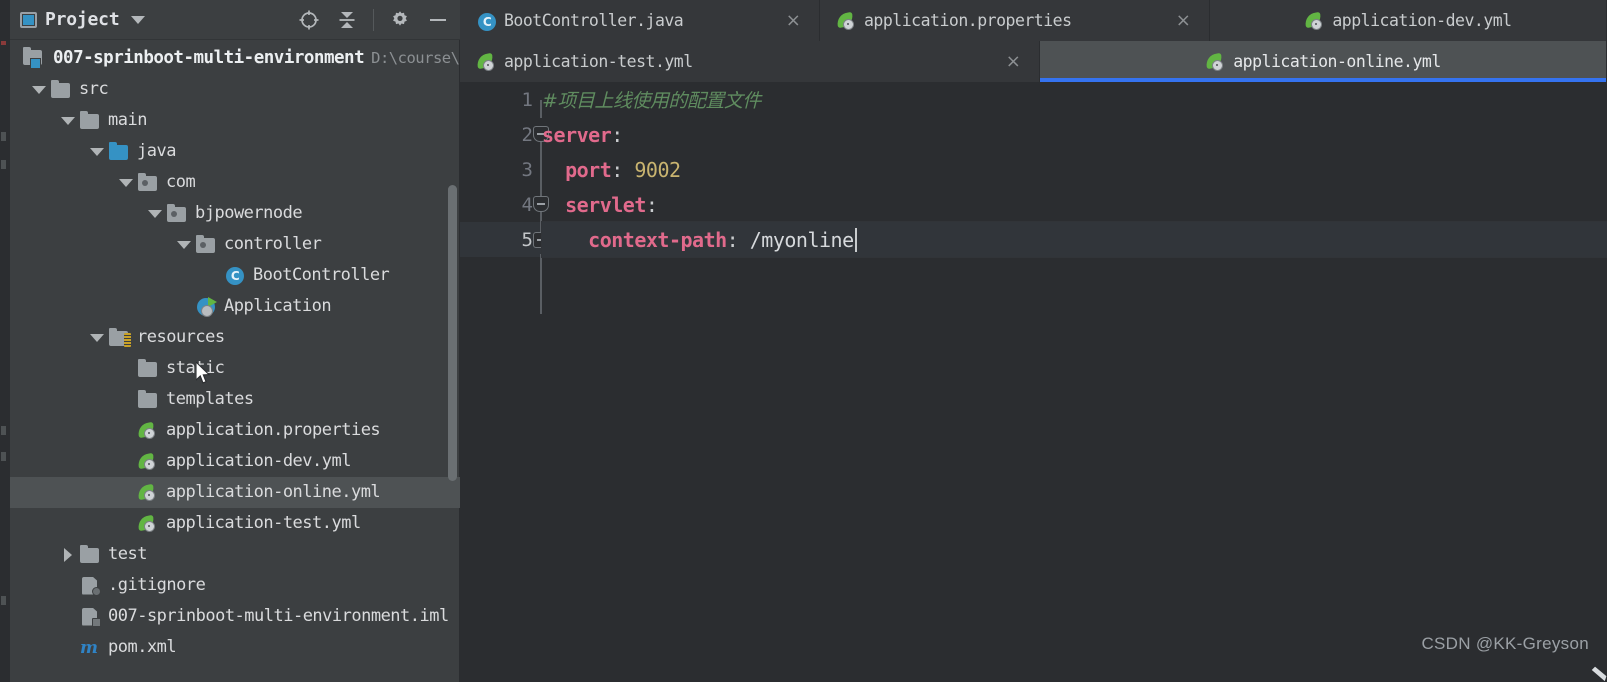  What do you see at coordinates (968, 20) in the screenshot?
I see `editor-tab-label: application.properties` at bounding box center [968, 20].